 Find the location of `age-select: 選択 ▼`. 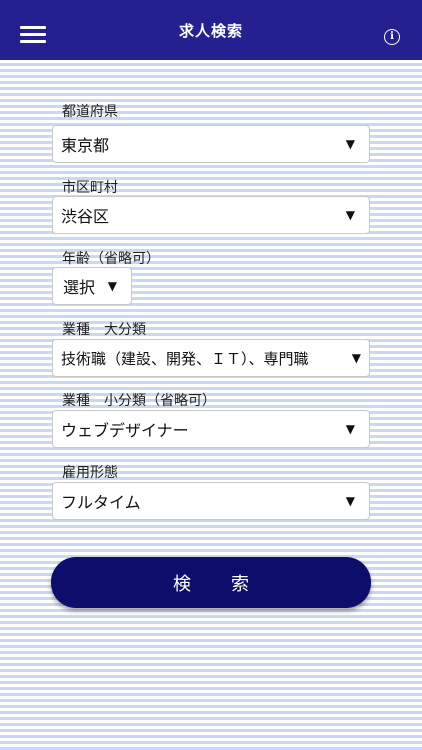

age-select: 選択 ▼ is located at coordinates (92, 286).